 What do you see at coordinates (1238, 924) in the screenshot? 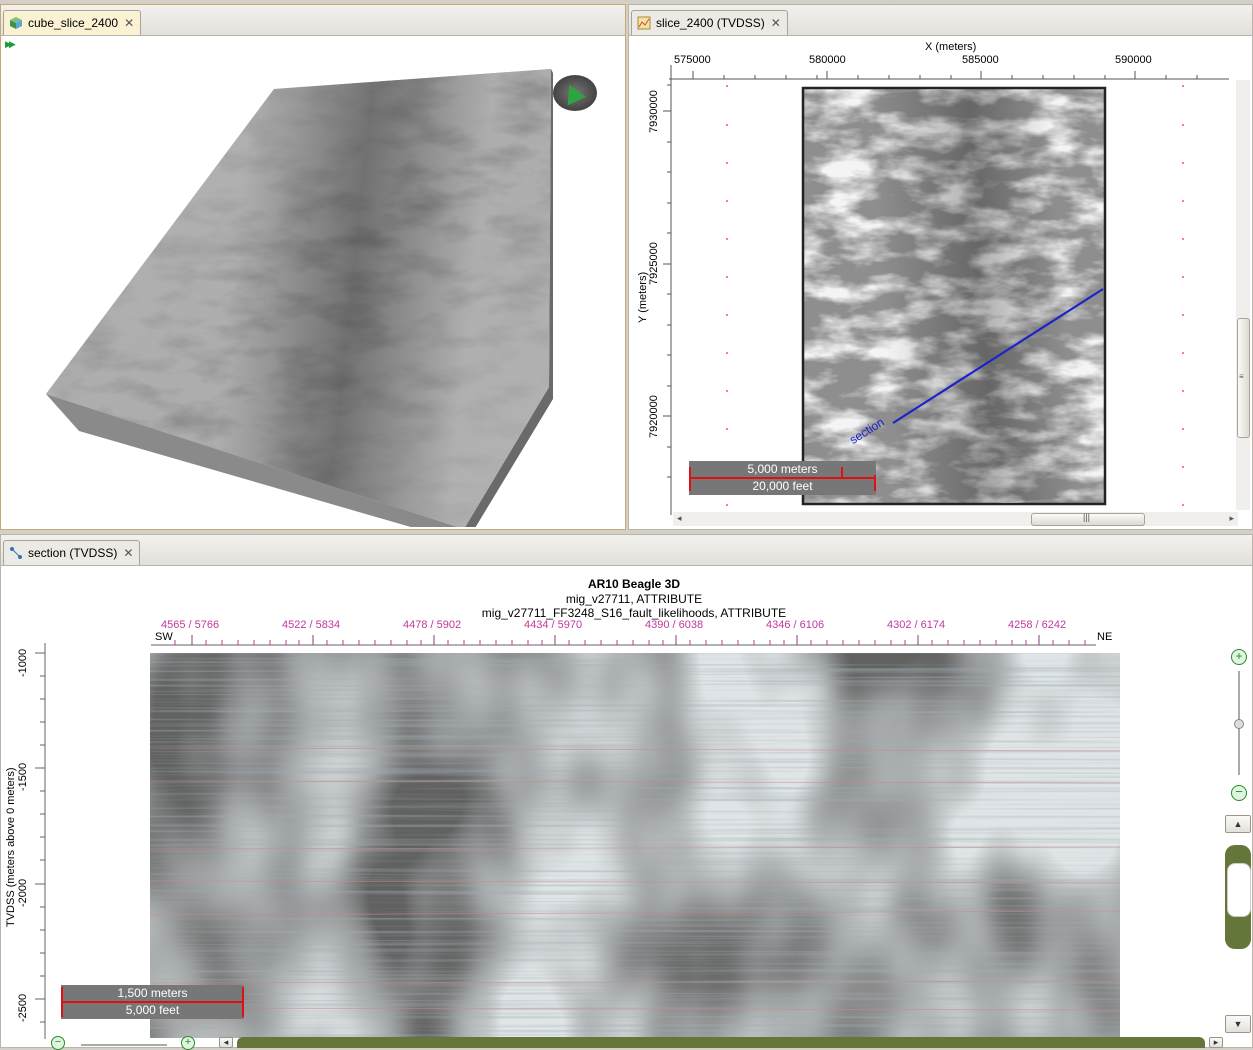
I see `section-vertical-scrollbar: ▲ ▼` at bounding box center [1238, 924].